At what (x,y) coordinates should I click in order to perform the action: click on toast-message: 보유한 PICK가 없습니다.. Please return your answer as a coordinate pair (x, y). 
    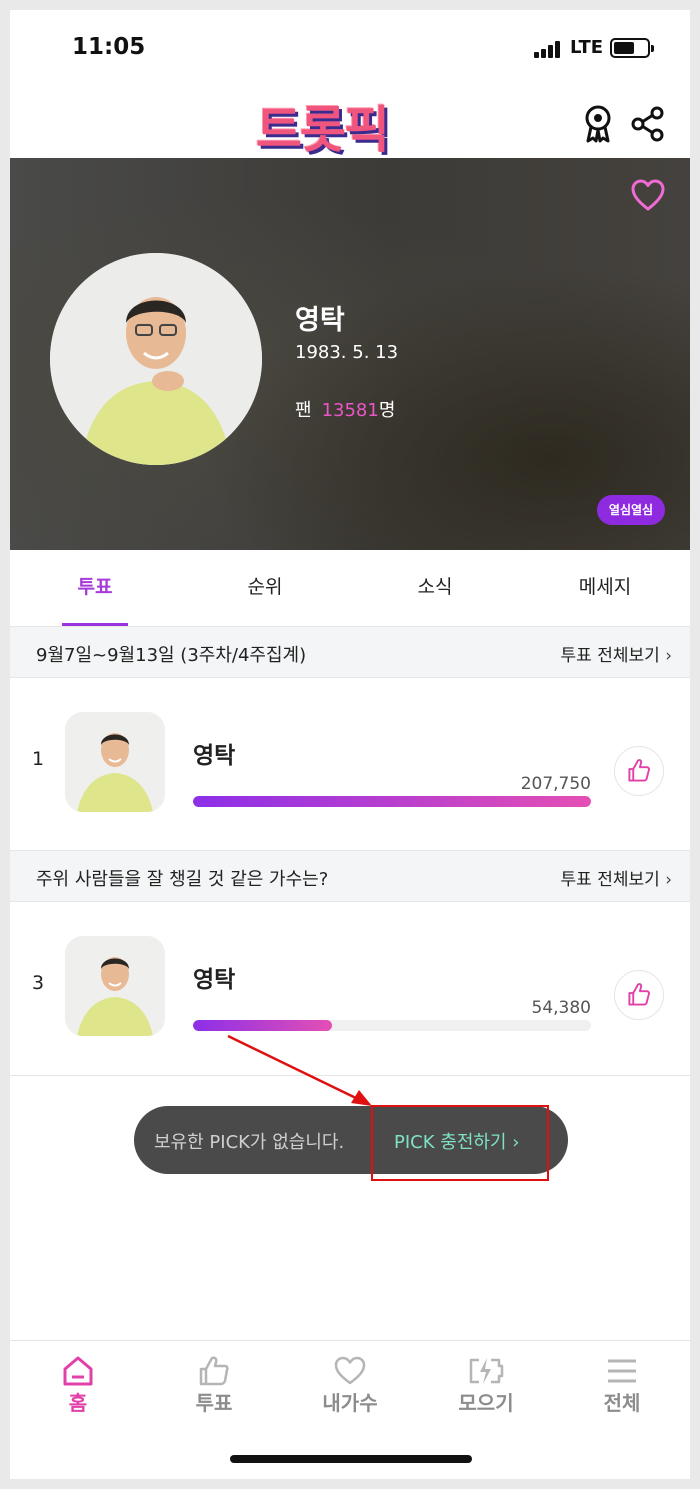
    Looking at the image, I should click on (249, 1142).